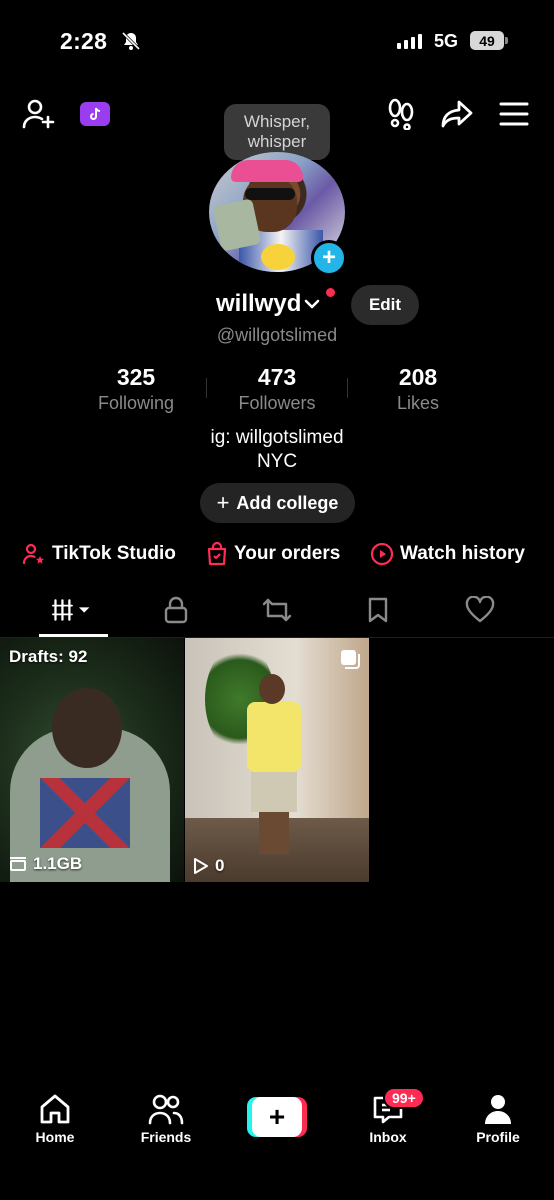 The image size is (554, 1200). I want to click on inbox-badge: 99+, so click(404, 1098).